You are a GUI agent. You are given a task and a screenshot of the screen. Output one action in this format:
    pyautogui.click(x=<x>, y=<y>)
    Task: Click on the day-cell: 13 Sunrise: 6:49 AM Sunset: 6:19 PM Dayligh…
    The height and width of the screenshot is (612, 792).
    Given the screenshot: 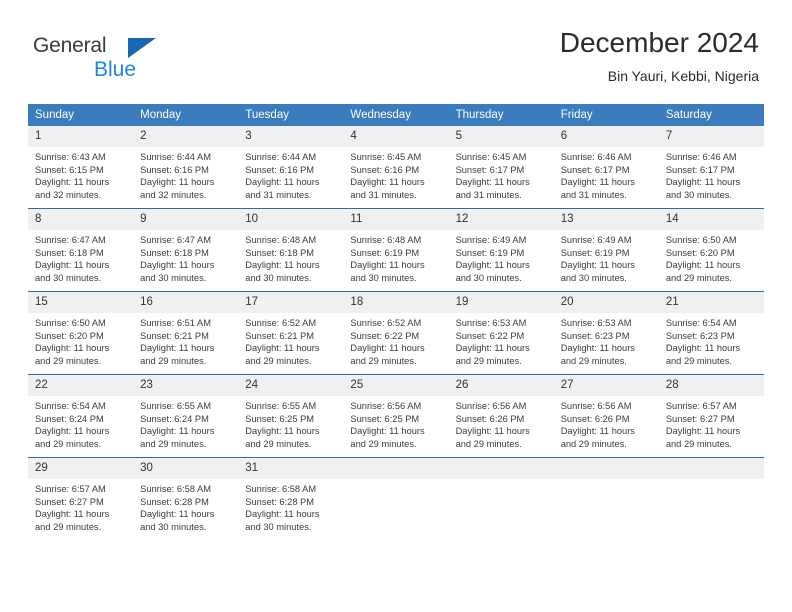 What is the action you would take?
    pyautogui.click(x=606, y=250)
    